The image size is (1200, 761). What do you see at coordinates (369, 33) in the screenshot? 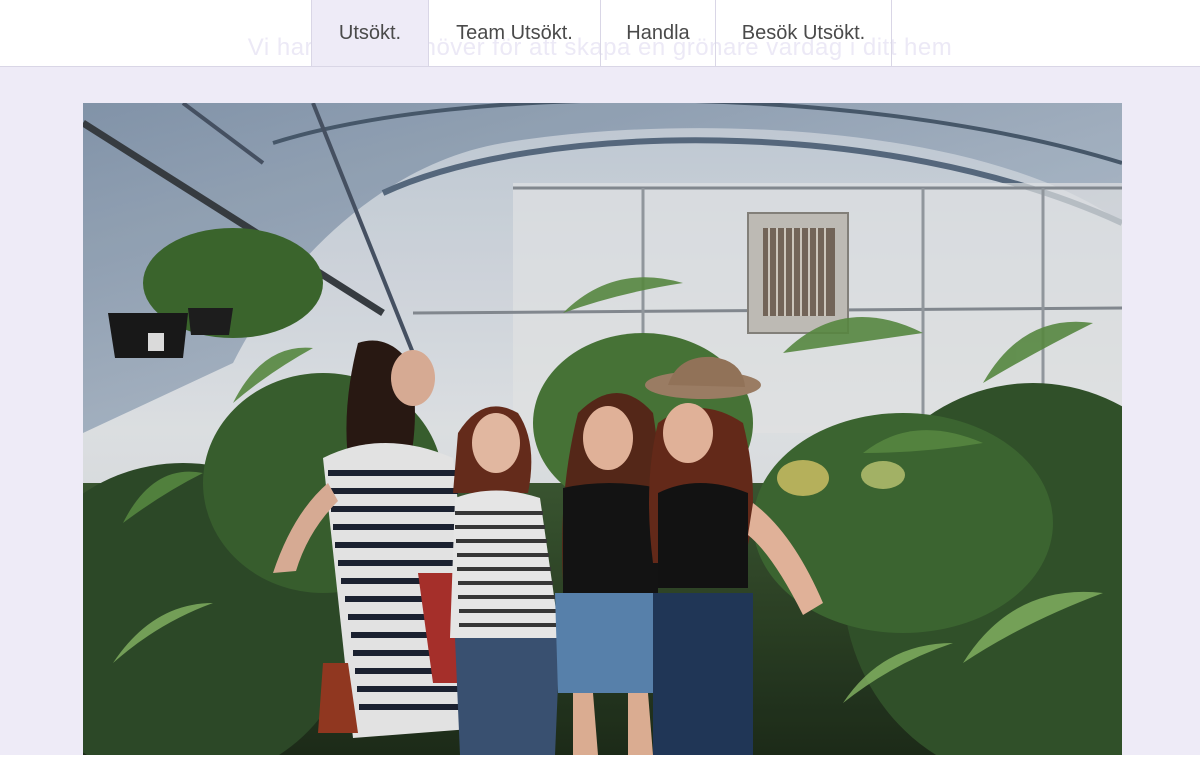
I see `nav-item-utsokt: Utsökt.` at bounding box center [369, 33].